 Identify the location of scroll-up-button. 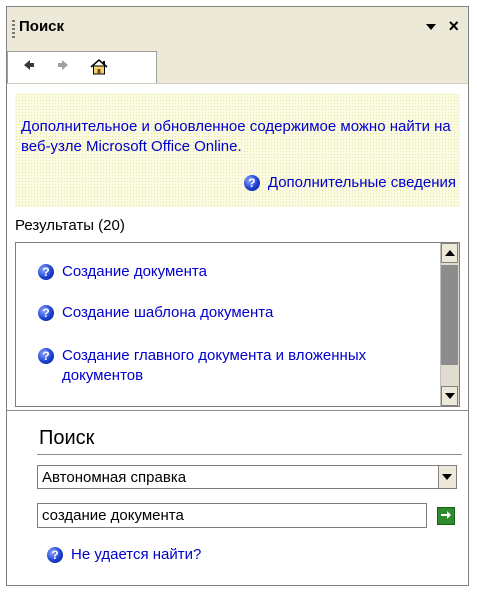
(449, 253).